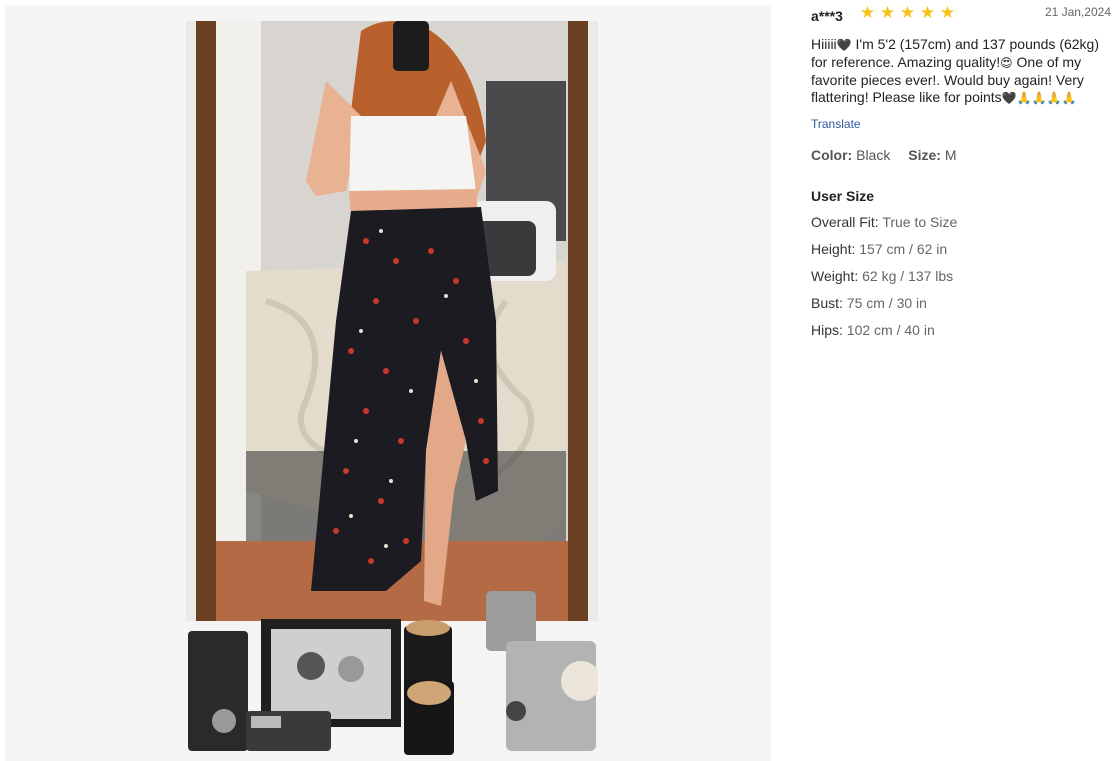 Image resolution: width=1115 pixels, height=761 pixels. I want to click on purchase-attributes: Color: Black Size: M, so click(961, 155).